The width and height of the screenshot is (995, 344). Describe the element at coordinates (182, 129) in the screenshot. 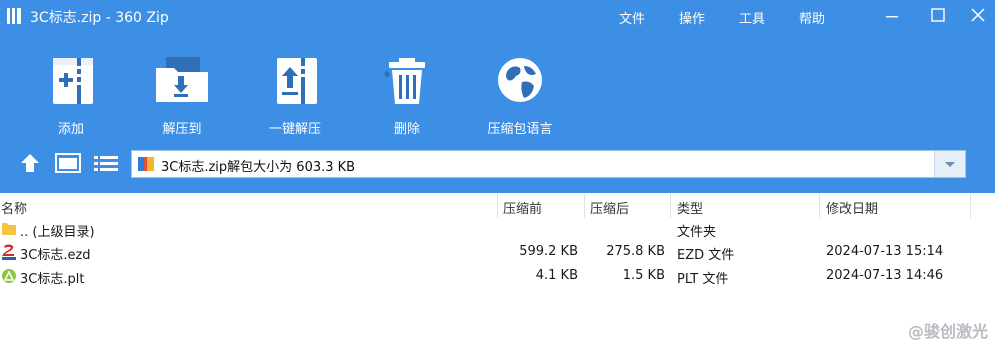

I see `extract-to-label: 解压到` at that location.